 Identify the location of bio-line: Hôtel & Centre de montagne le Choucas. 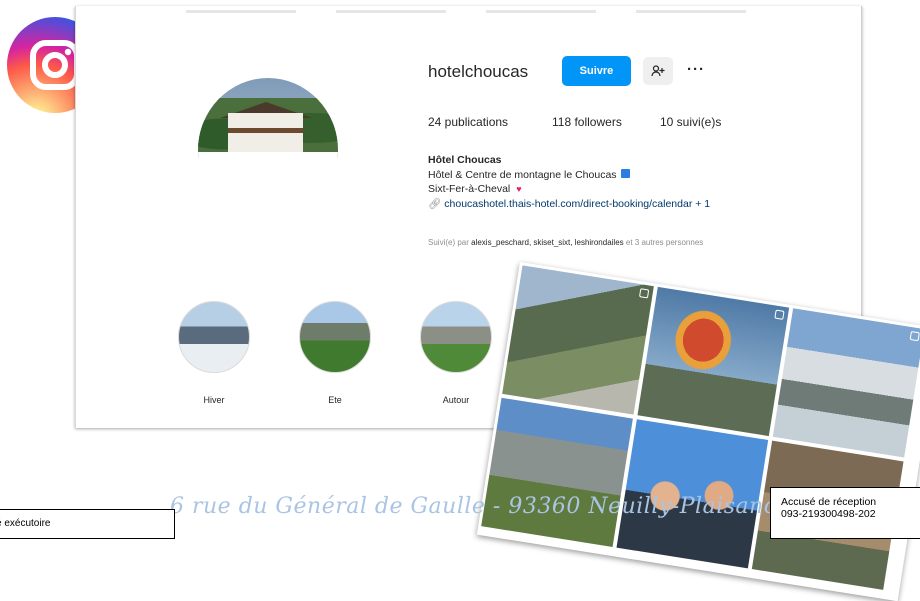
(569, 175).